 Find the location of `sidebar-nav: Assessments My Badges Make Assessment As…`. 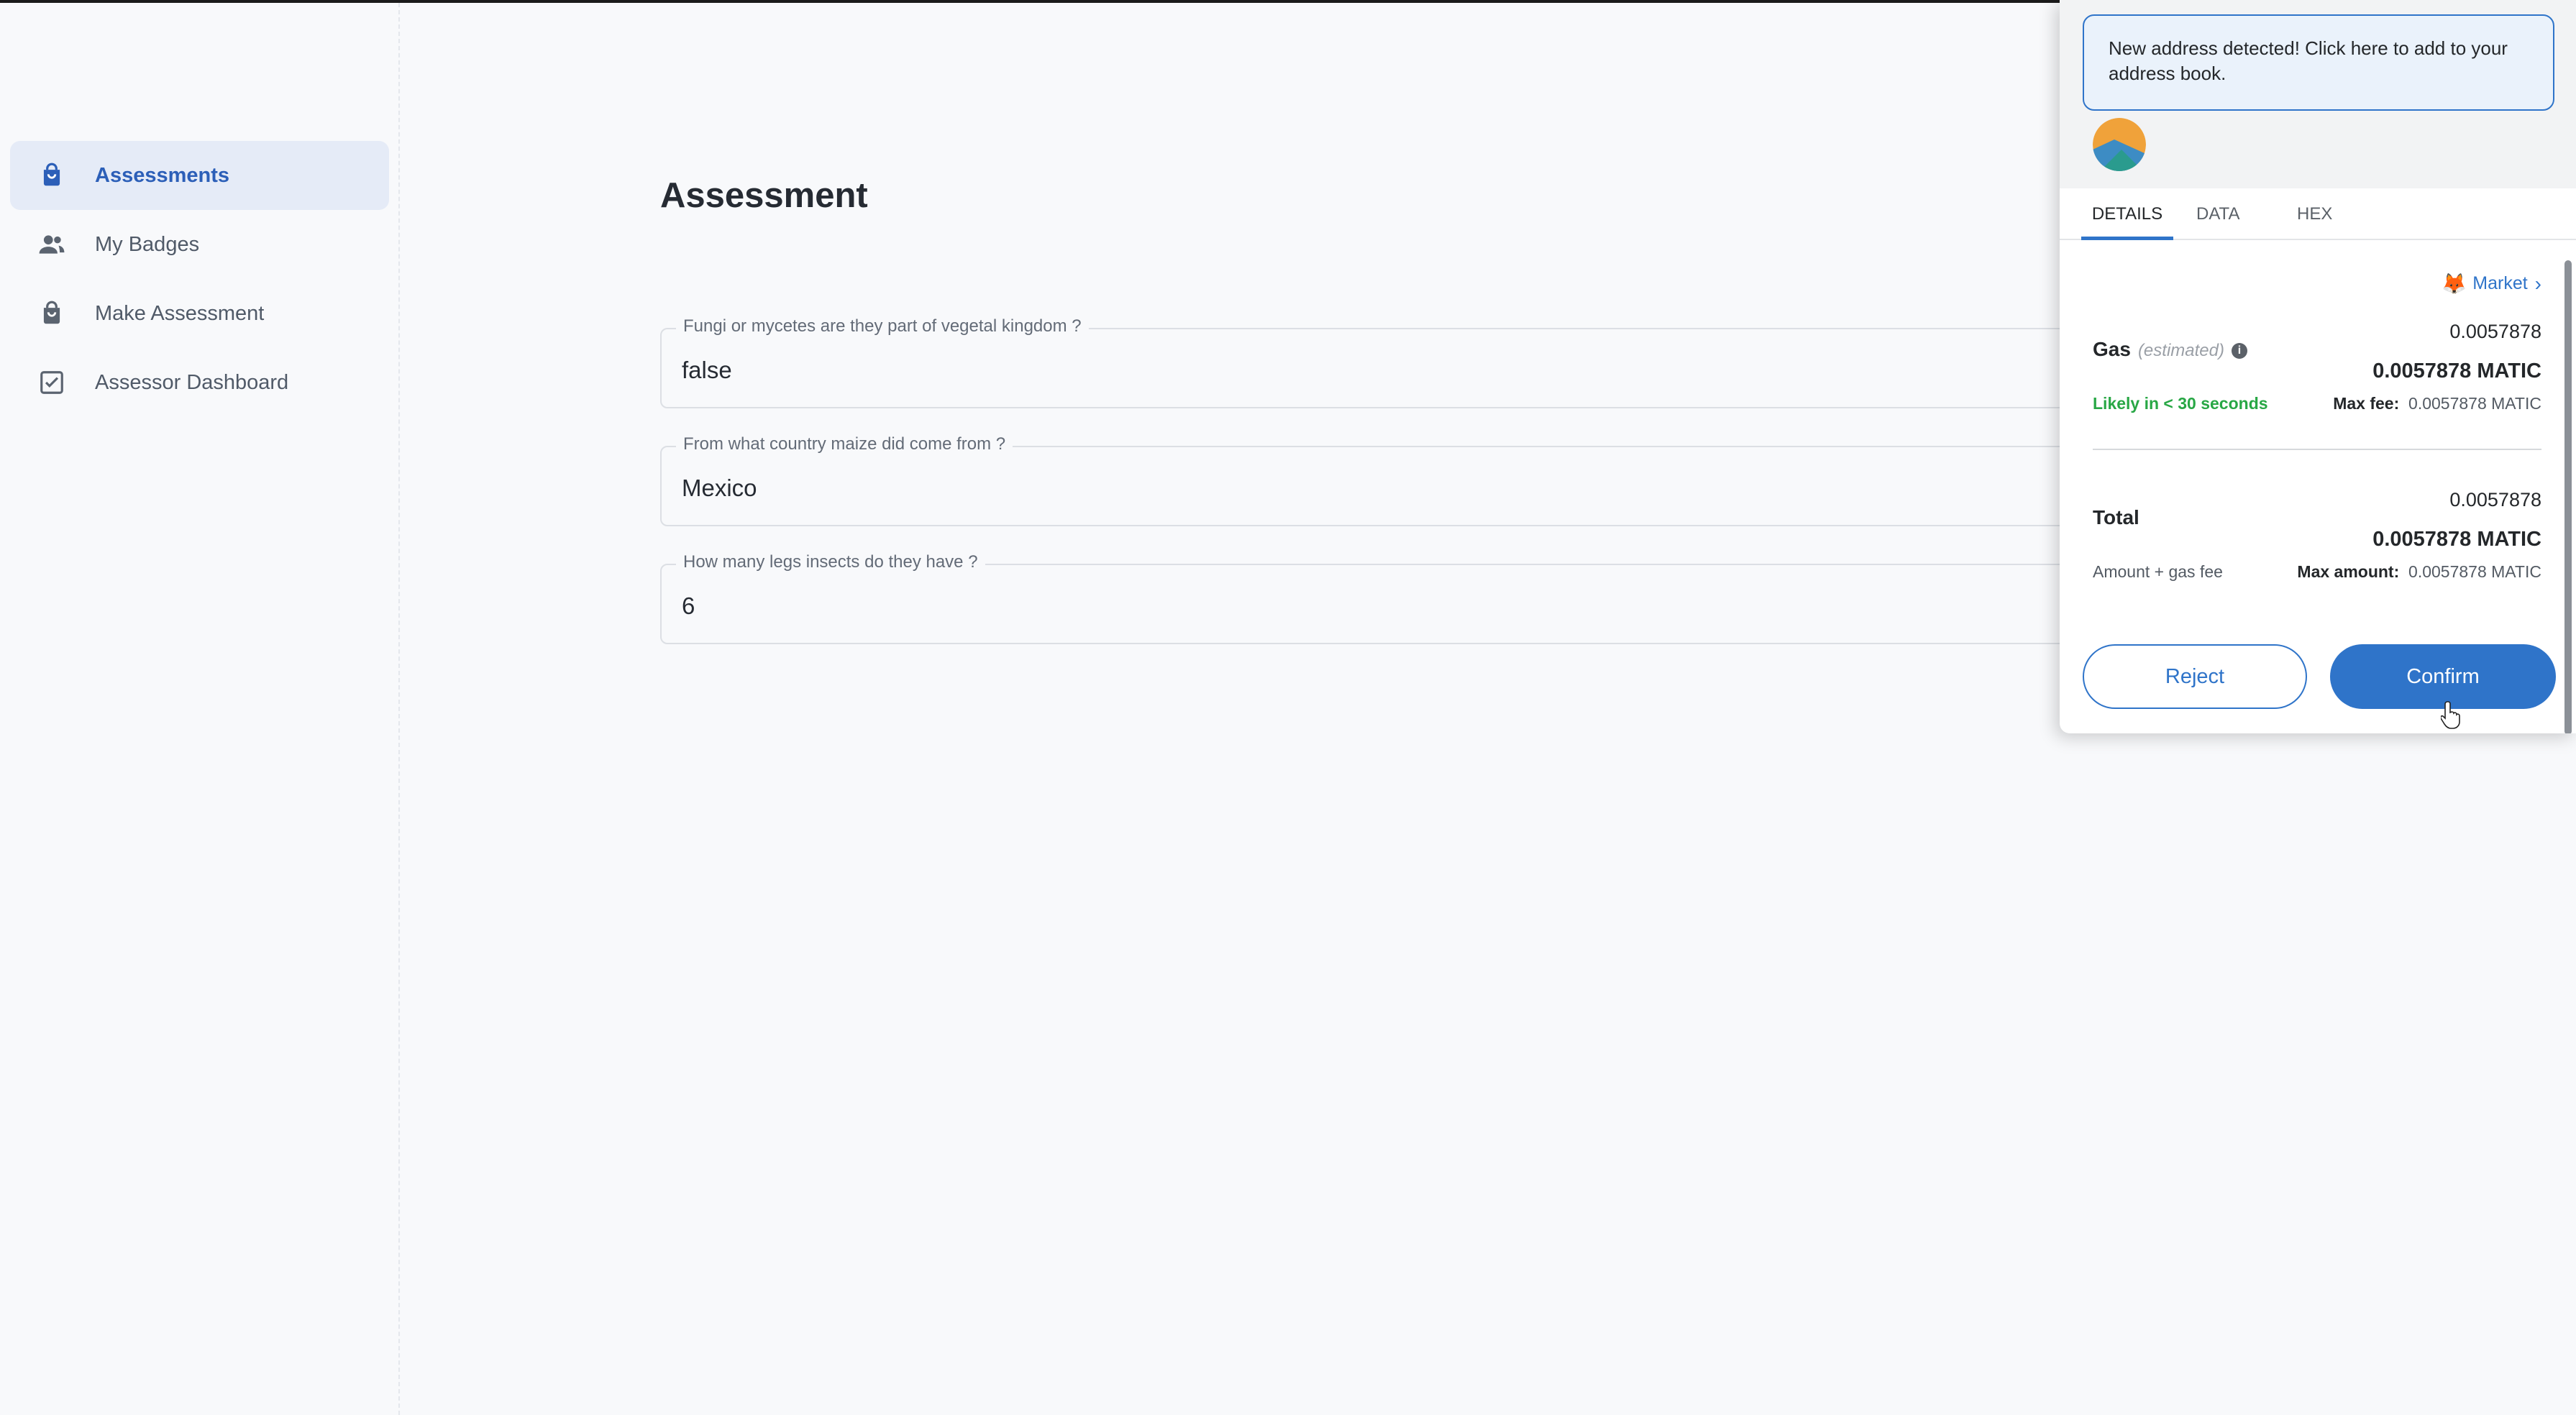

sidebar-nav: Assessments My Badges Make Assessment As… is located at coordinates (199, 279).